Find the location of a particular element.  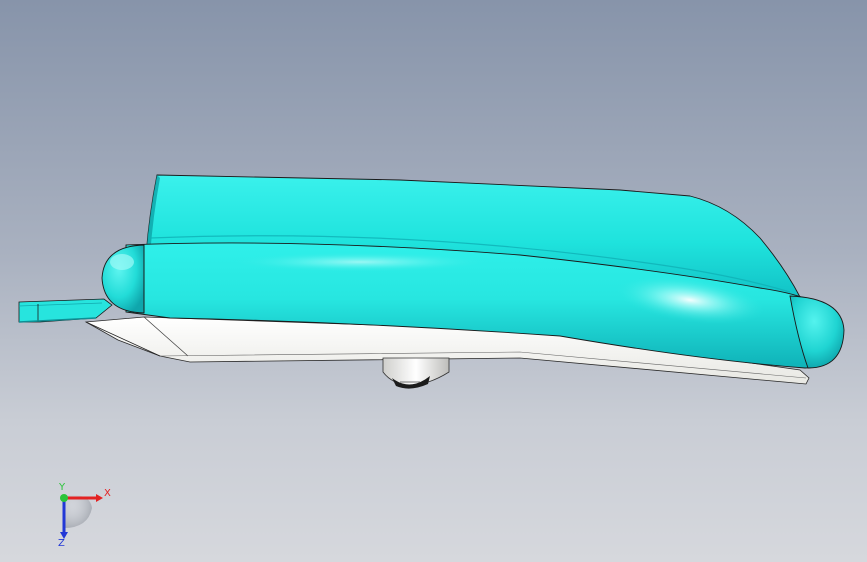

x-axis-label: X is located at coordinates (107, 493).